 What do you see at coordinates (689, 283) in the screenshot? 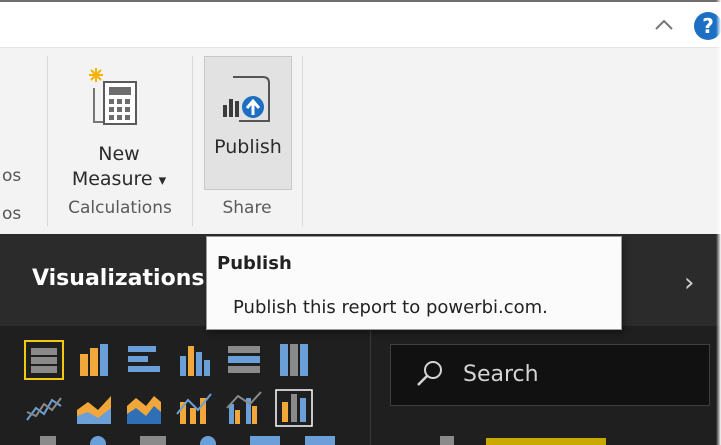
I see `chevron-right-icon: ›` at bounding box center [689, 283].